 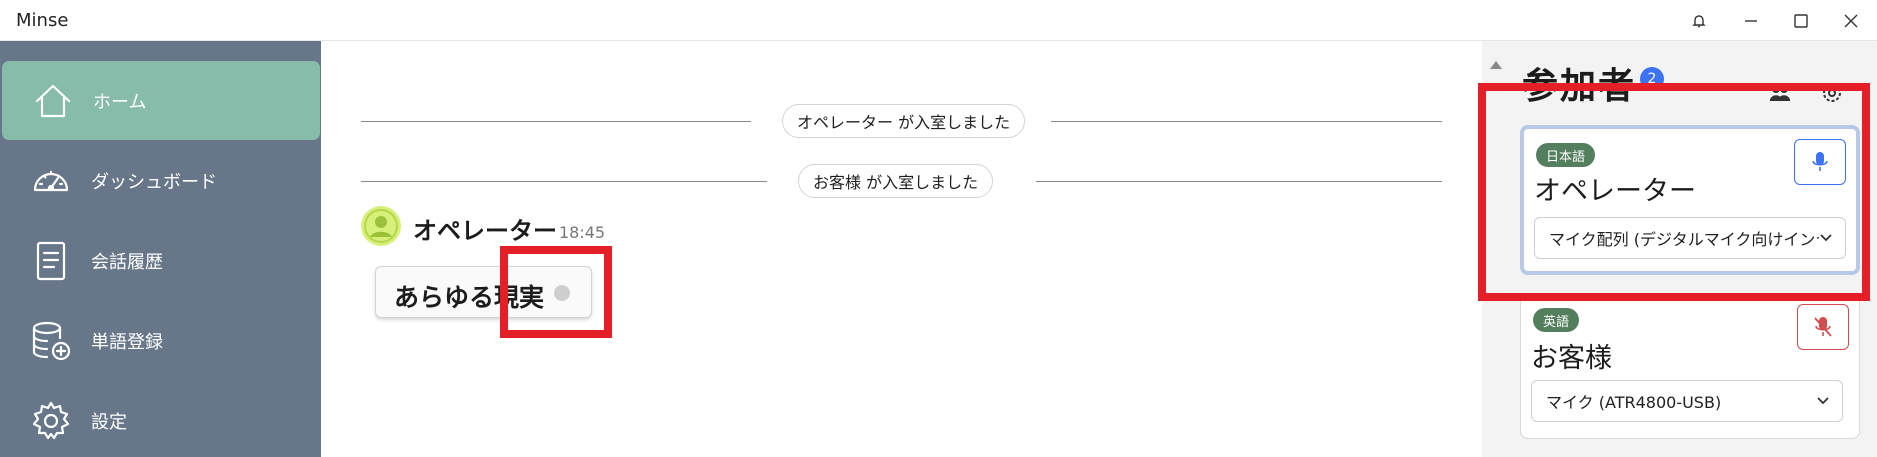 What do you see at coordinates (51, 341) in the screenshot?
I see `database-add-icon` at bounding box center [51, 341].